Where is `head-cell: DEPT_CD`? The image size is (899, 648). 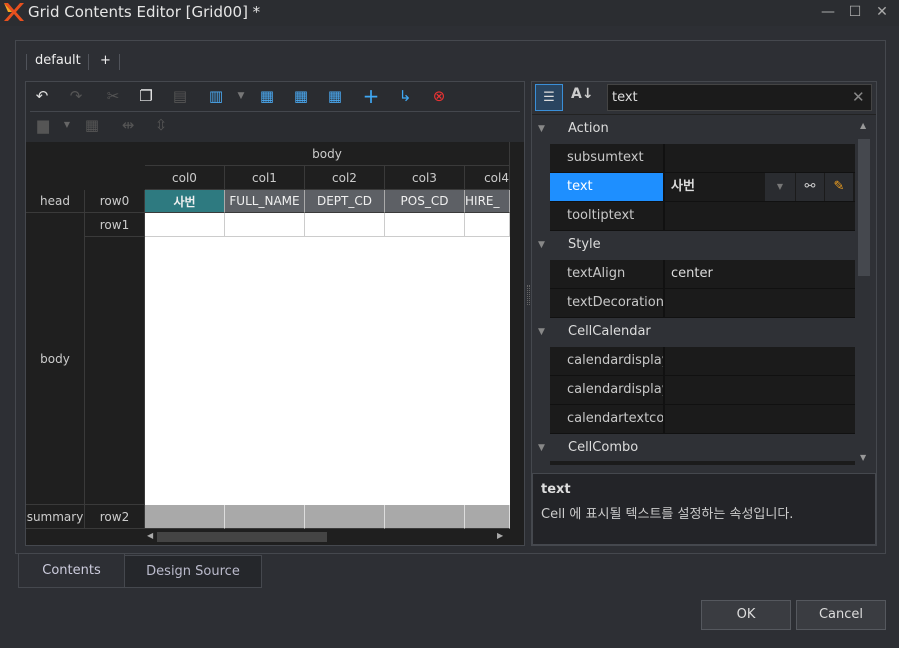 head-cell: DEPT_CD is located at coordinates (345, 201).